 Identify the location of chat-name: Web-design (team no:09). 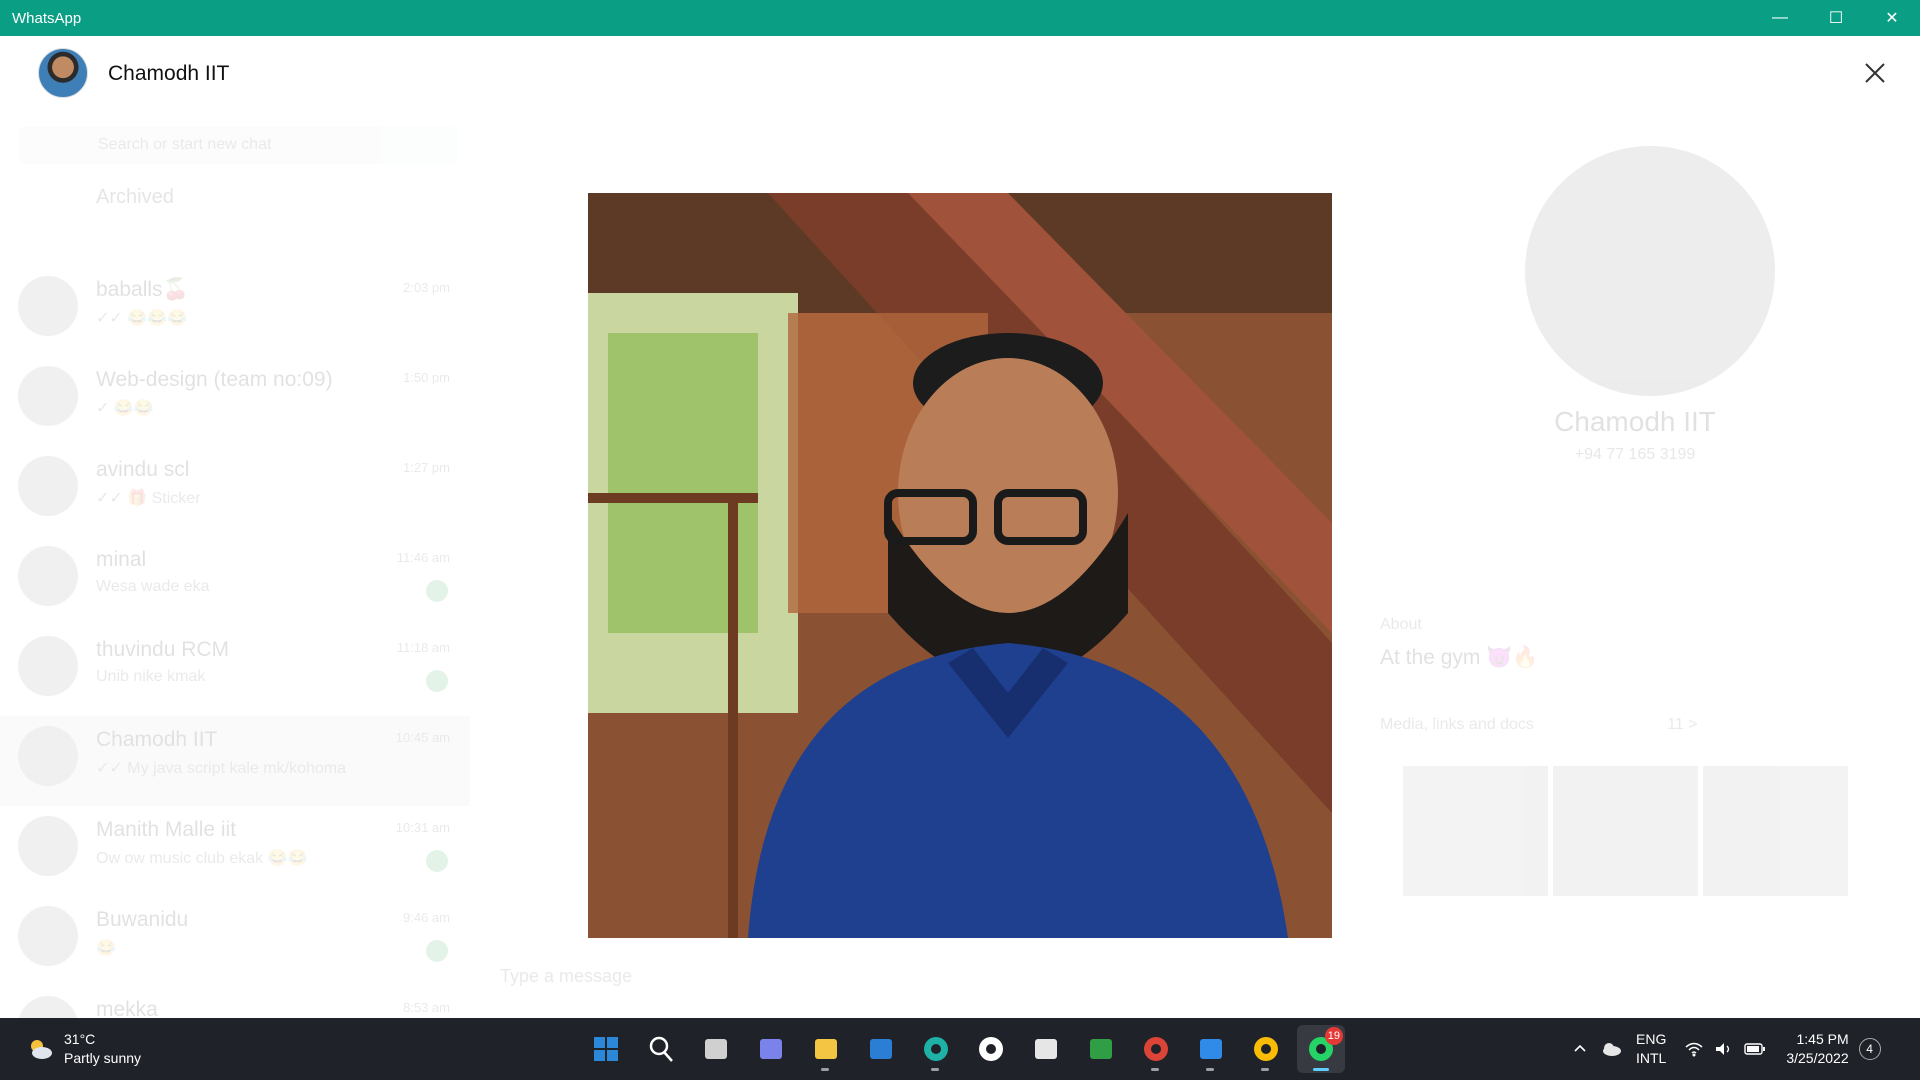
(214, 379).